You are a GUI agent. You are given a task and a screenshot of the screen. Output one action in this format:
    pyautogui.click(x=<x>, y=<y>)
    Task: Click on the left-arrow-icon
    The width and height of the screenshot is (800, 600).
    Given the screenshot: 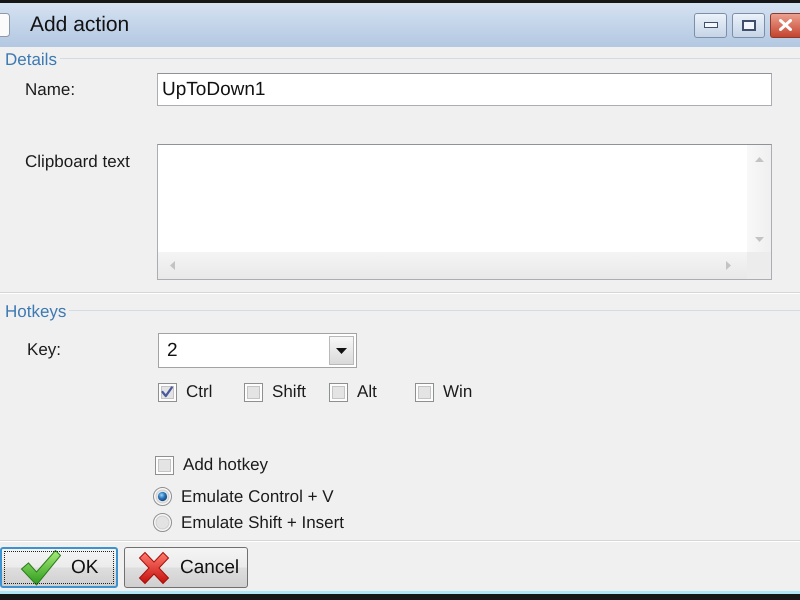 What is the action you would take?
    pyautogui.click(x=172, y=265)
    